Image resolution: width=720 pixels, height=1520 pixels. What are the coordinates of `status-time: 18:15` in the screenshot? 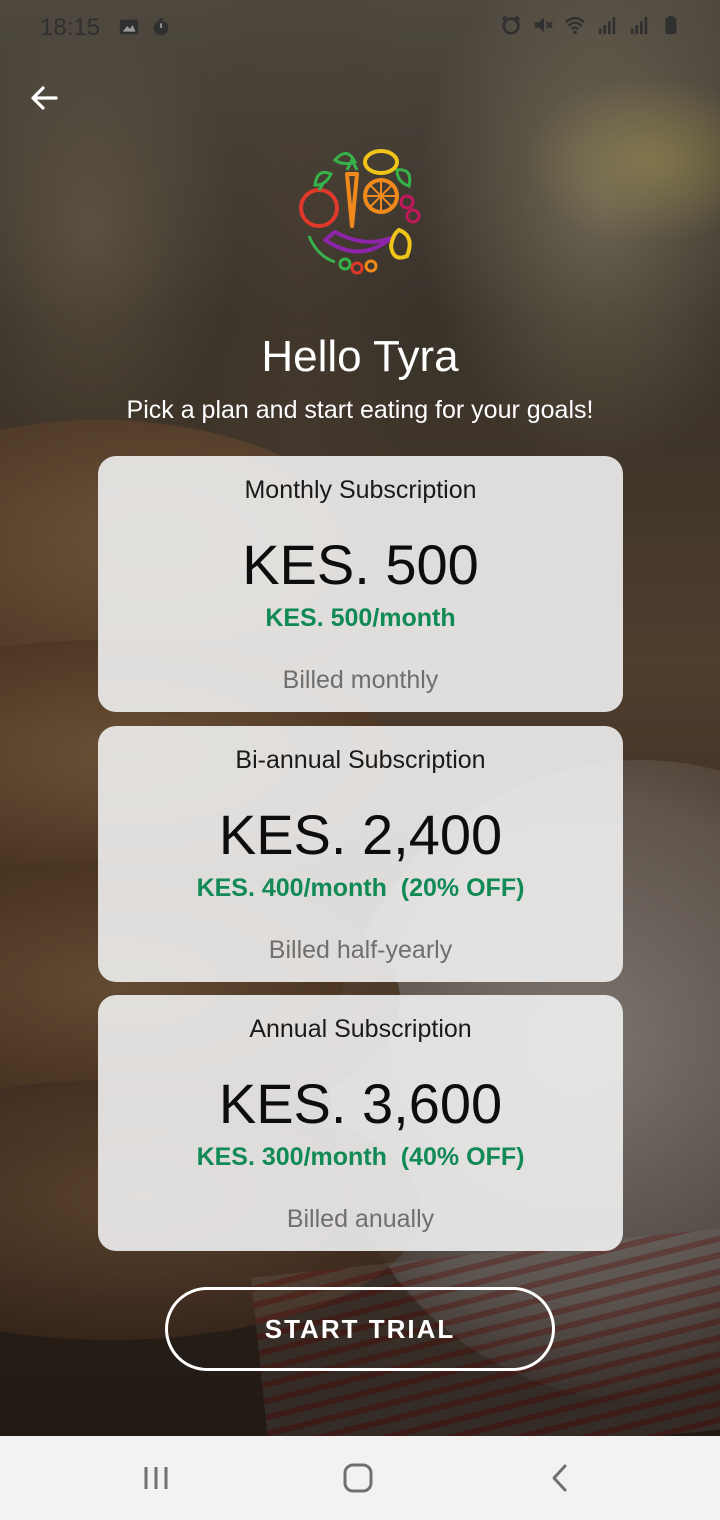 It's located at (70, 27).